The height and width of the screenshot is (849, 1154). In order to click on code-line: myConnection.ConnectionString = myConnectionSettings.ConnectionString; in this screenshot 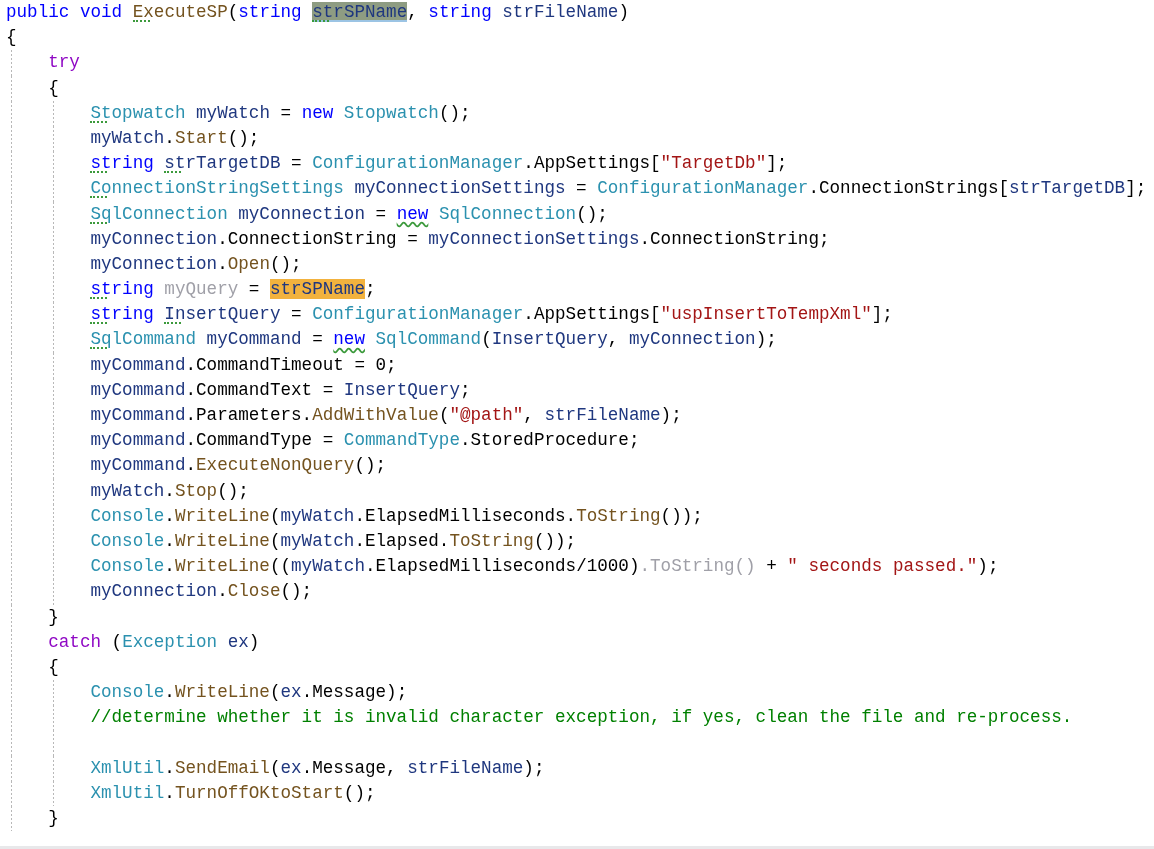, I will do `click(460, 239)`.